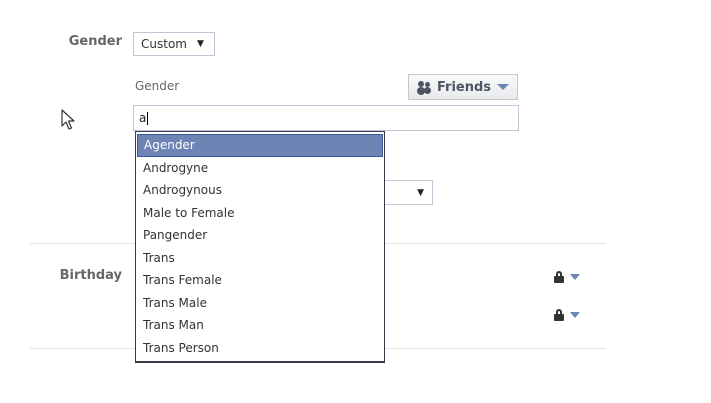  What do you see at coordinates (260, 168) in the screenshot?
I see `suggestion-item: Androgyne` at bounding box center [260, 168].